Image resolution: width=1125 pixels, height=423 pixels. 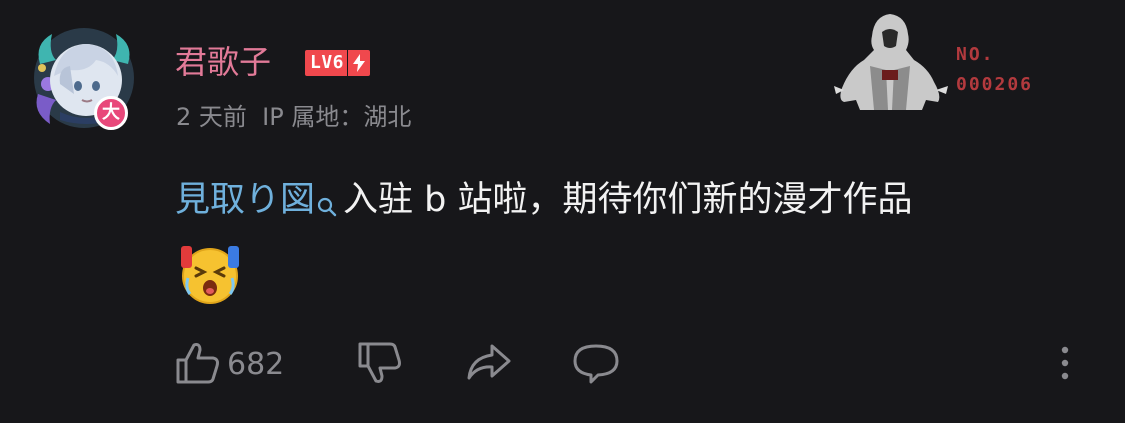 I want to click on fan-number-value: 000206, so click(x=995, y=84).